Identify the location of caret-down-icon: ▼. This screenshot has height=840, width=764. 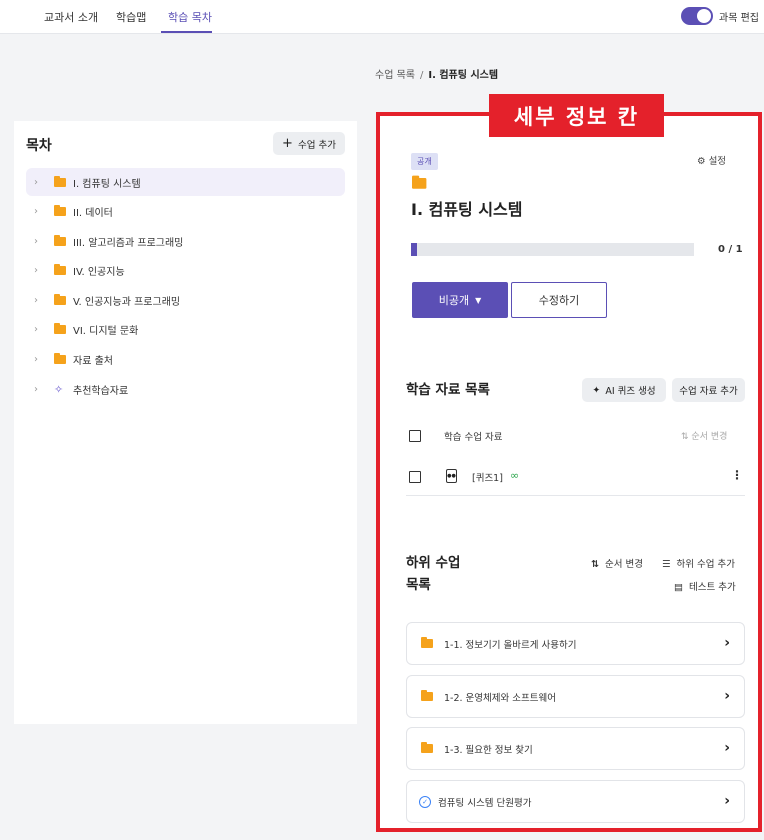
(478, 300).